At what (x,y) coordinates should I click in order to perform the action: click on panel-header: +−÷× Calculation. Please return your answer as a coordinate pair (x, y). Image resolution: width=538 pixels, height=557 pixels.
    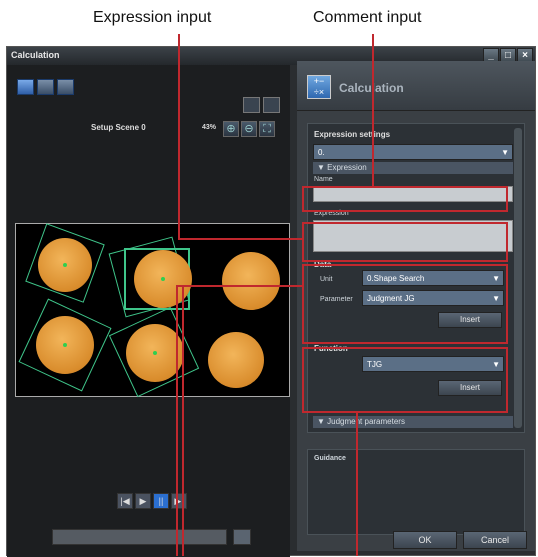
    Looking at the image, I should click on (416, 86).